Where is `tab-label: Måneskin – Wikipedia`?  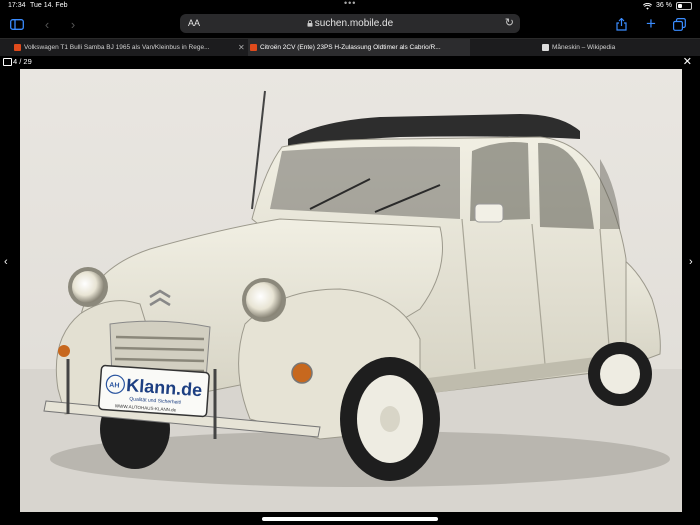
tab-label: Måneskin – Wikipedia is located at coordinates (584, 47).